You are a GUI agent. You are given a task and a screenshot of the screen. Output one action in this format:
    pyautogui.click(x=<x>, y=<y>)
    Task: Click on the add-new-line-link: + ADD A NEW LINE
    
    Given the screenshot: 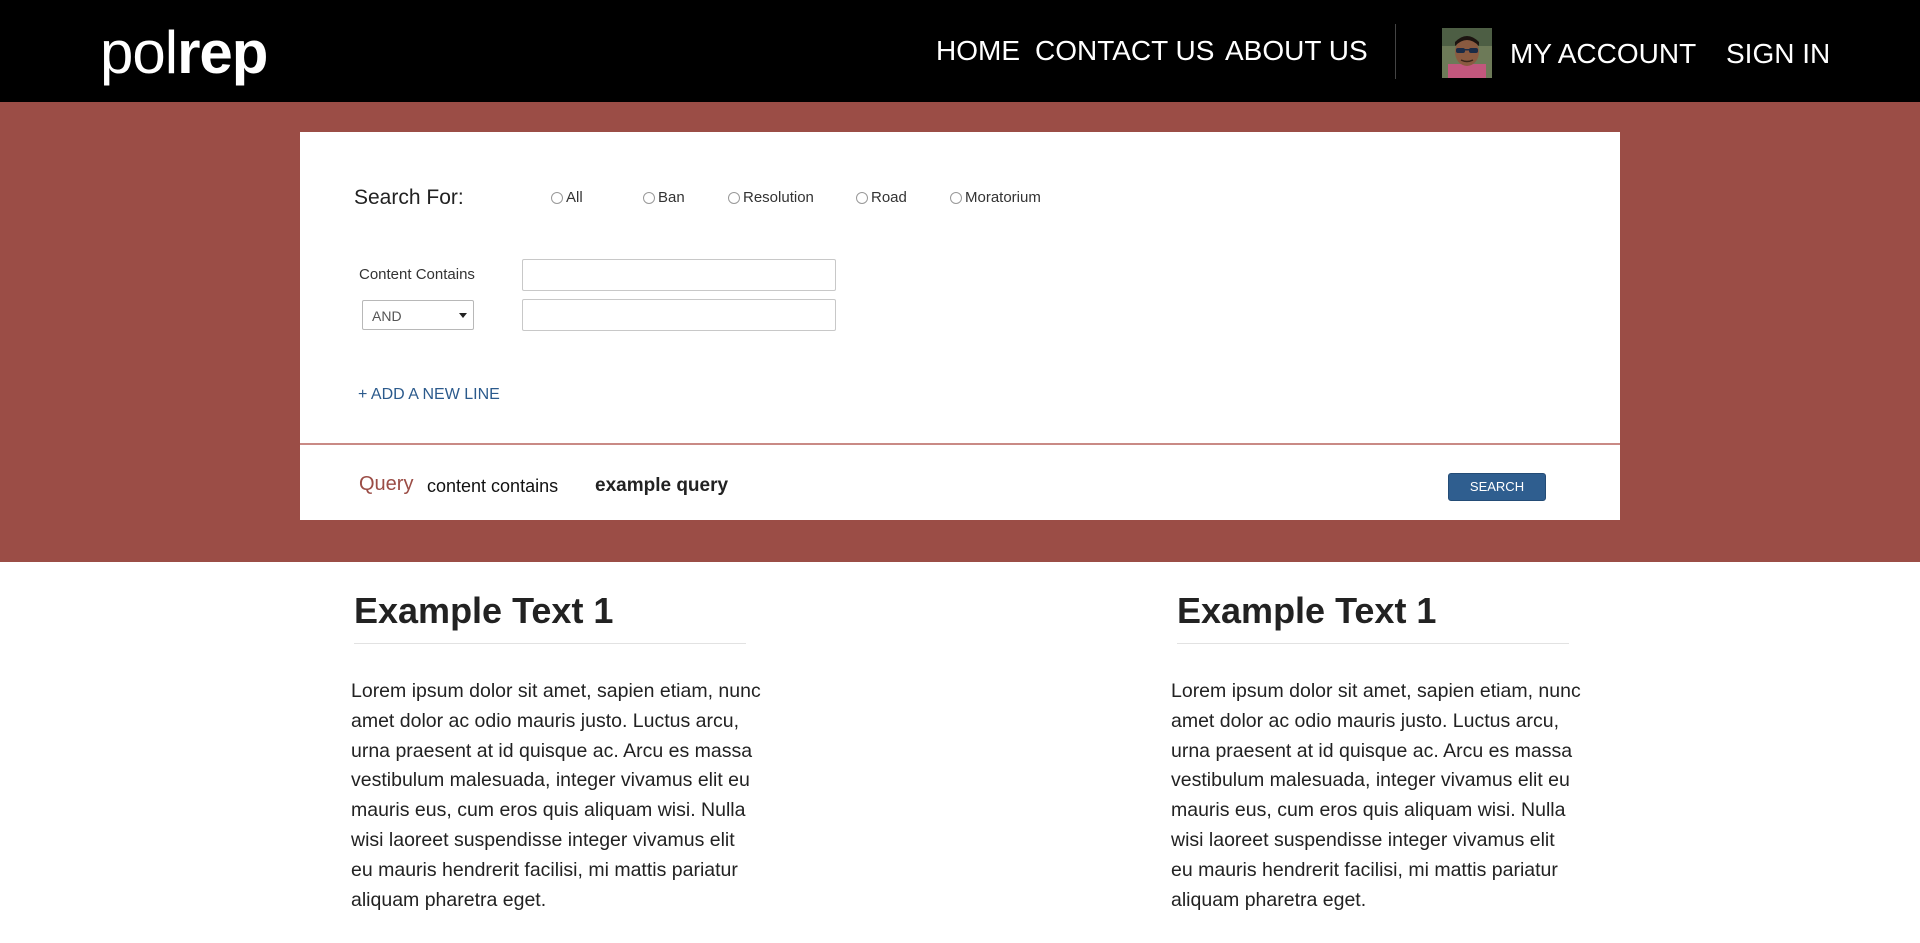 What is the action you would take?
    pyautogui.click(x=429, y=395)
    